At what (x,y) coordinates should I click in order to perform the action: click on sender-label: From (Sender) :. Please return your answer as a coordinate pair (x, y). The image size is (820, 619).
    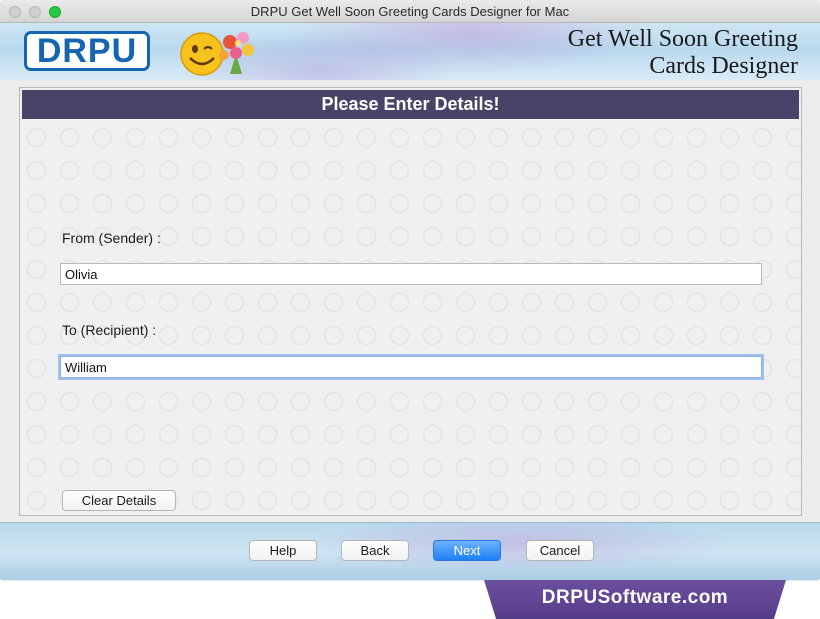
    Looking at the image, I should click on (111, 238).